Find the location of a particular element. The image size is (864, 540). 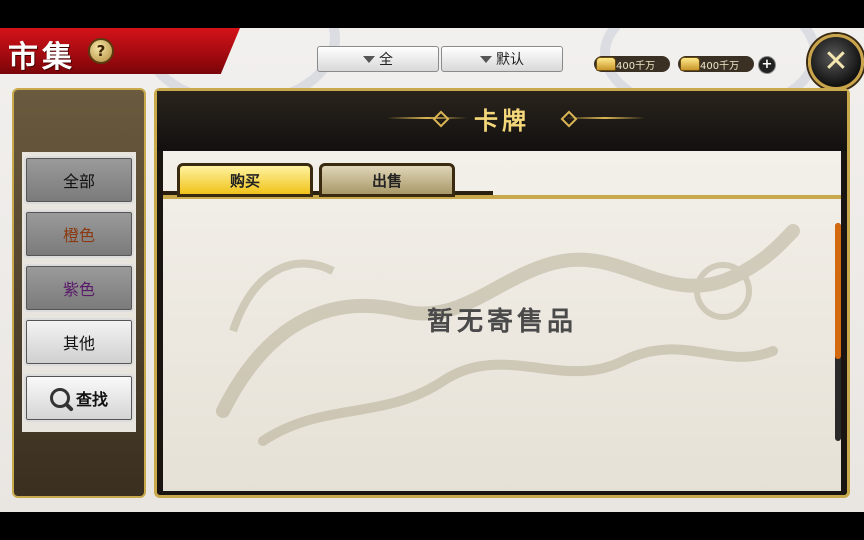

gold-ingot-icon is located at coordinates (606, 64).